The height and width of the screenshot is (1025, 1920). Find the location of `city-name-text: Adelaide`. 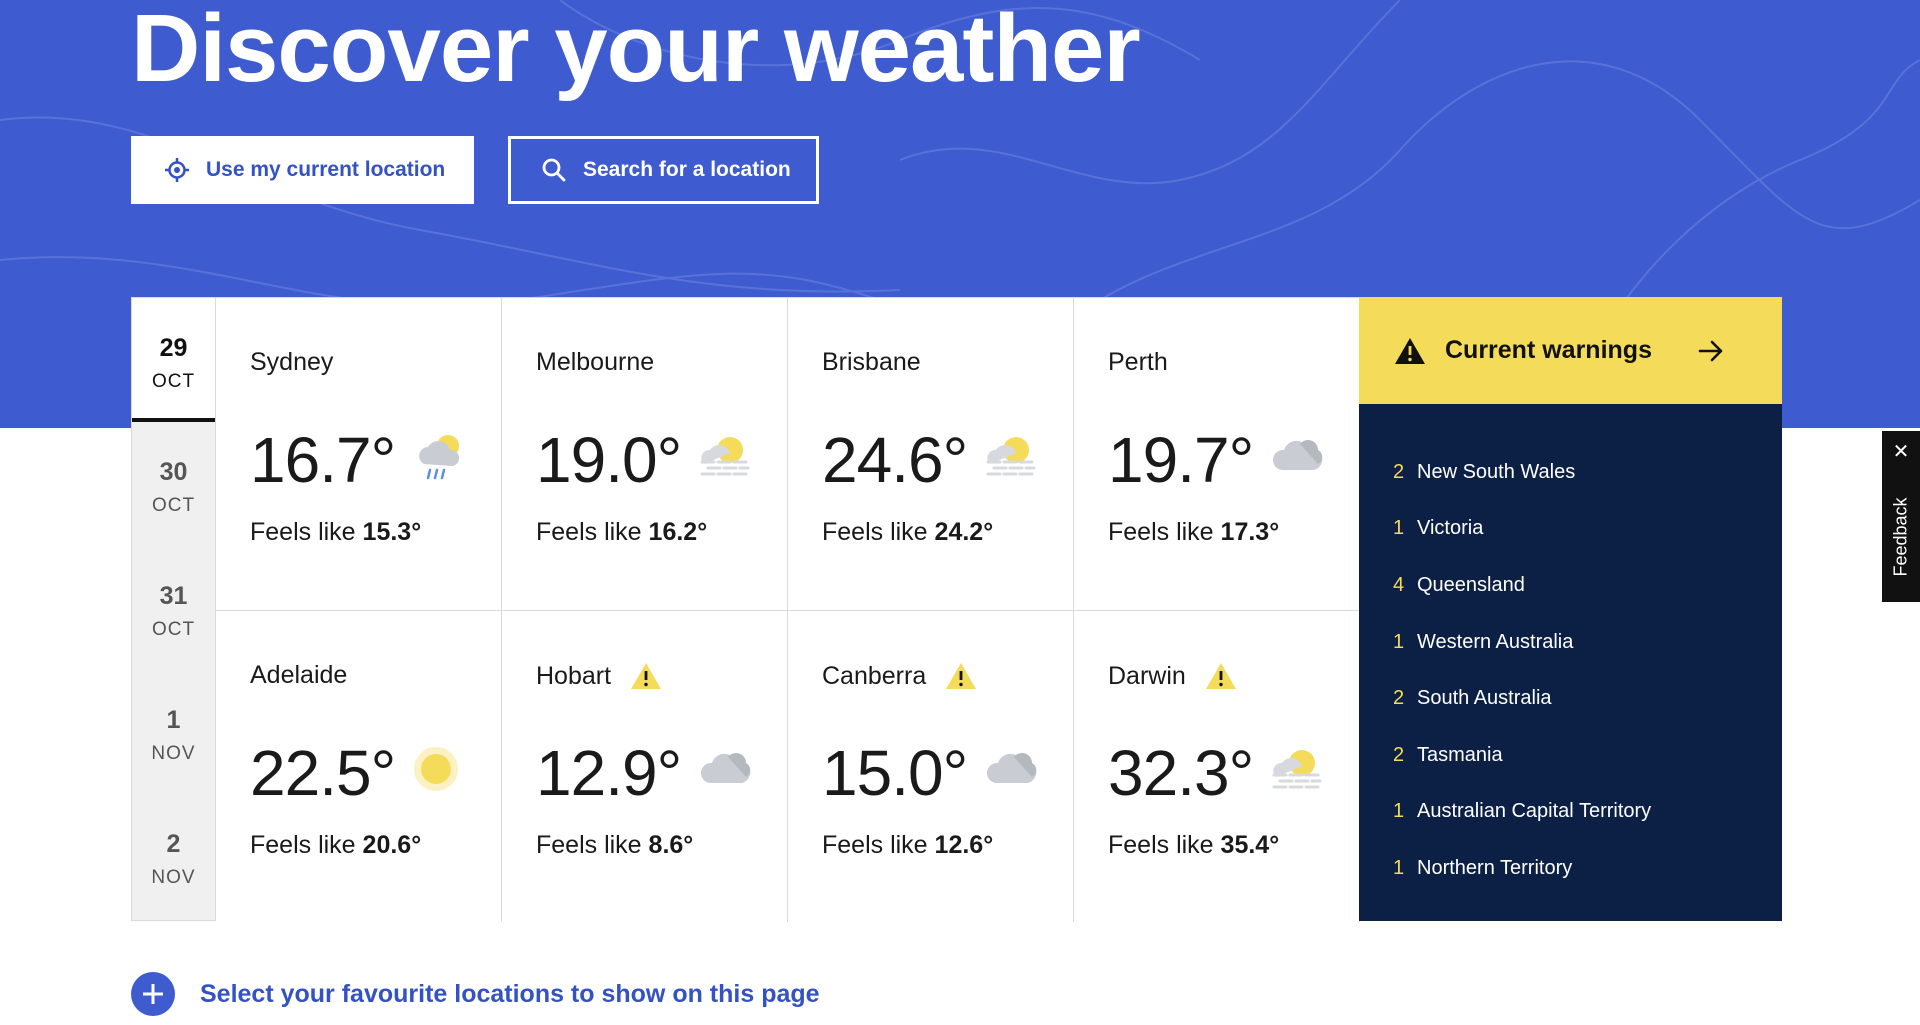

city-name-text: Adelaide is located at coordinates (299, 675).